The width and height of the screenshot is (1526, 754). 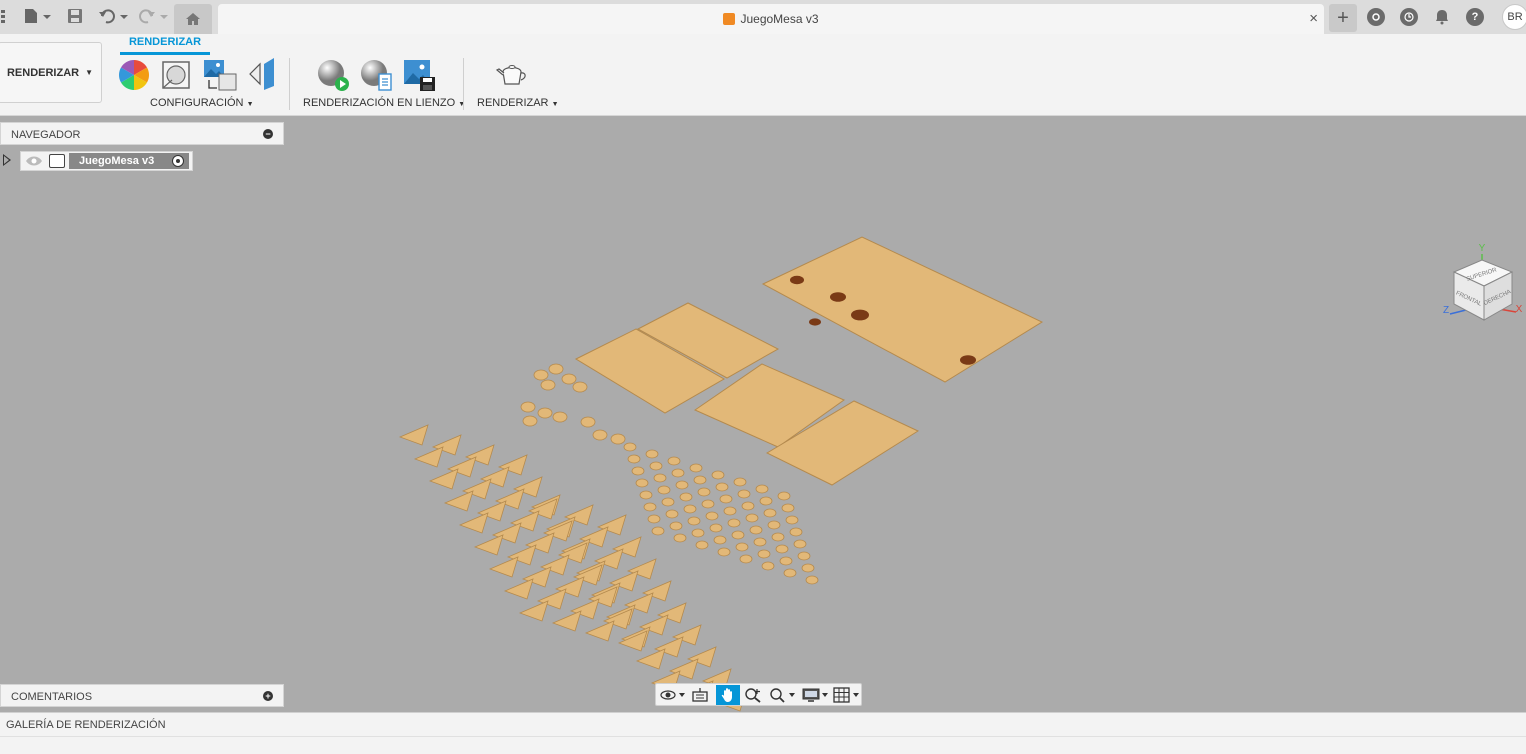 What do you see at coordinates (268, 696) in the screenshot?
I see `add-comment-icon: +` at bounding box center [268, 696].